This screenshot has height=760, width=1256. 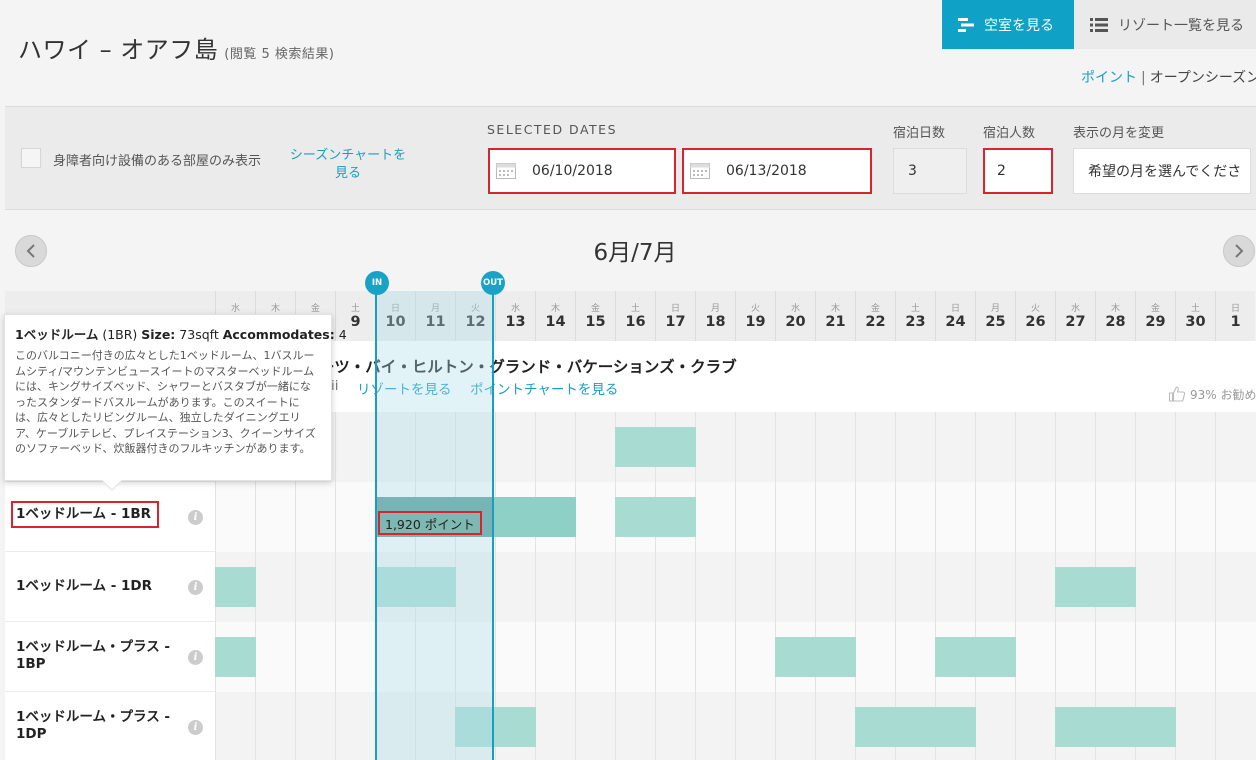 I want to click on list-icon, so click(x=1099, y=24).